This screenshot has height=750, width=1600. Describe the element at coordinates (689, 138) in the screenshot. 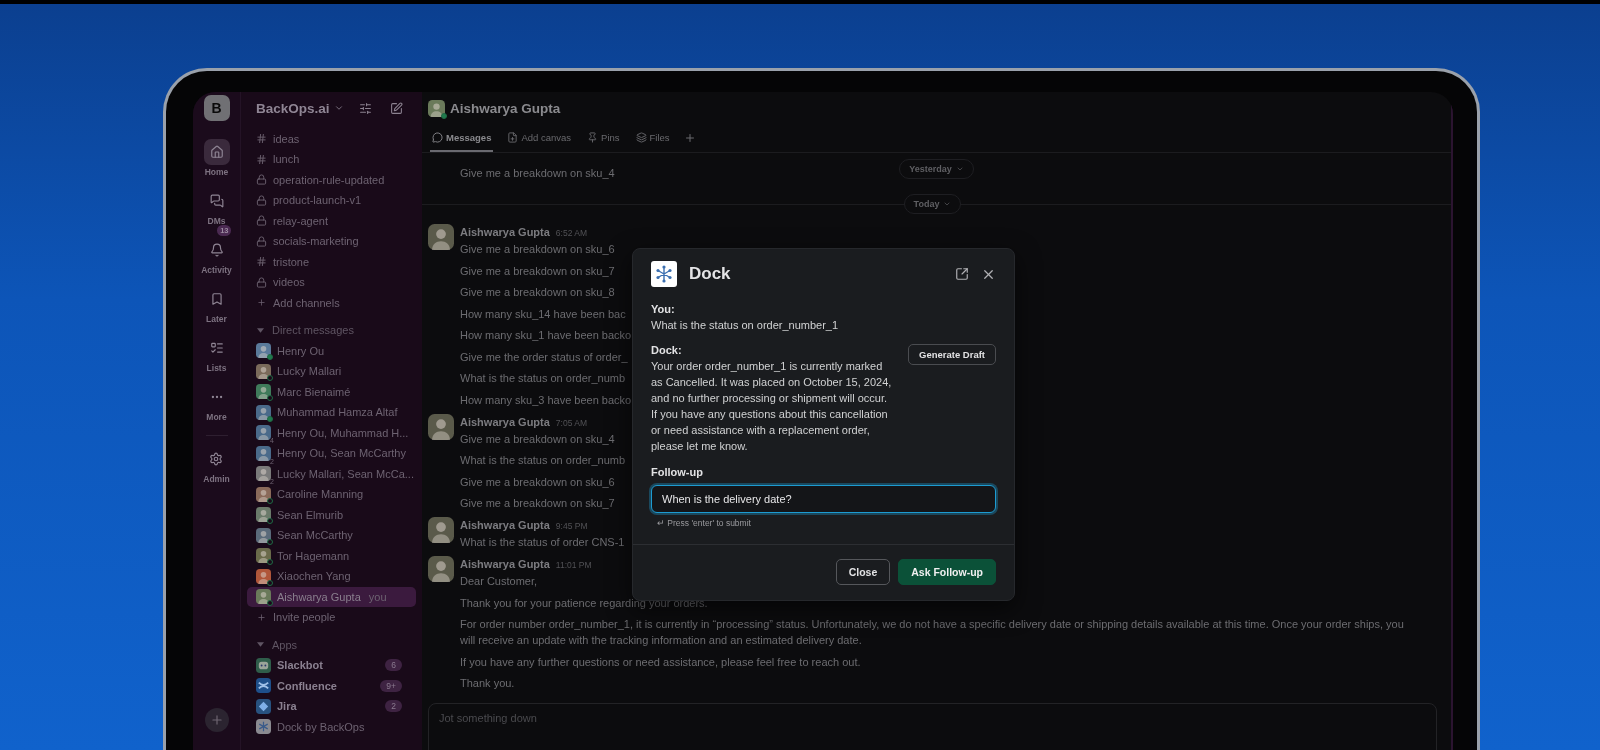

I see `add-tab-icon` at that location.